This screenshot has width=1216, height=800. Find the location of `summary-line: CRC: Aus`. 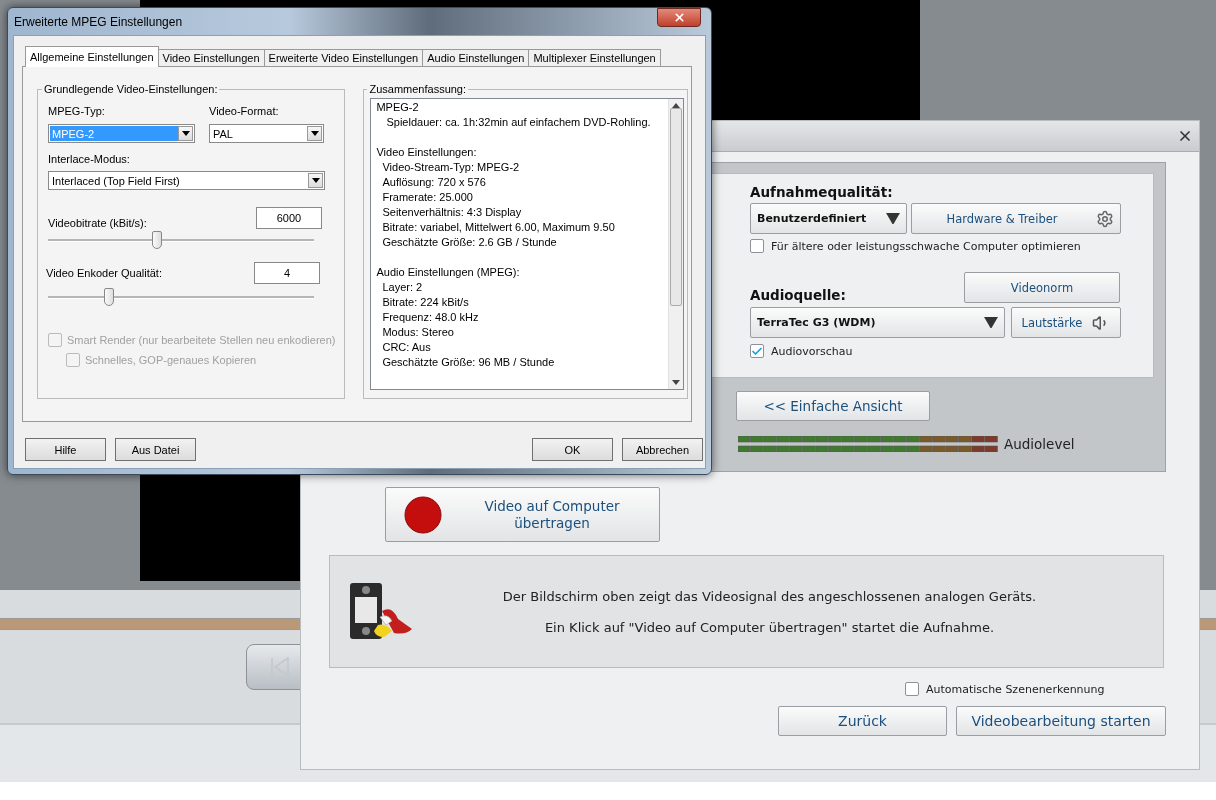

summary-line: CRC: Aus is located at coordinates (406, 347).